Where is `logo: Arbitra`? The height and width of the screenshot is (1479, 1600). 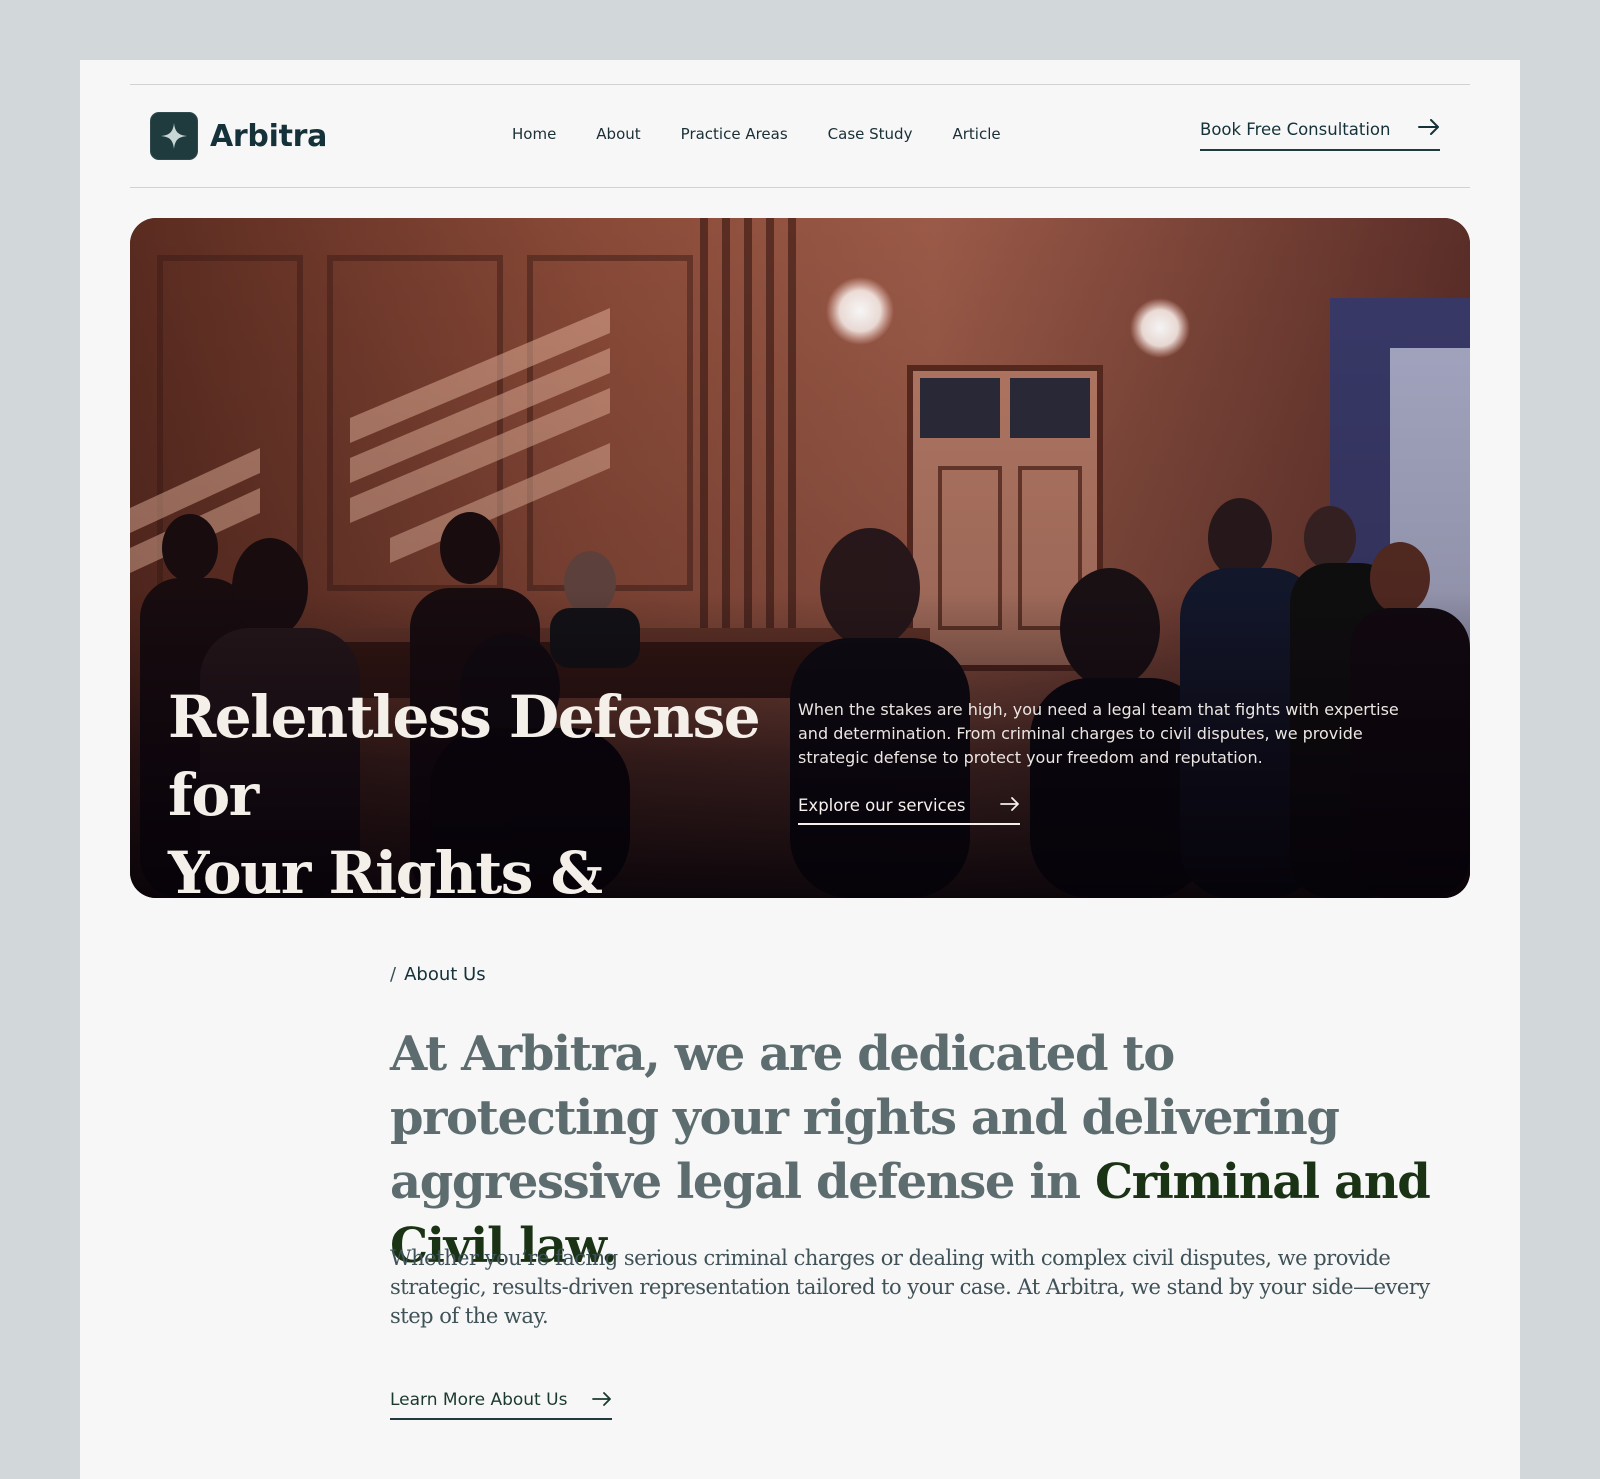
logo: Arbitra is located at coordinates (238, 136).